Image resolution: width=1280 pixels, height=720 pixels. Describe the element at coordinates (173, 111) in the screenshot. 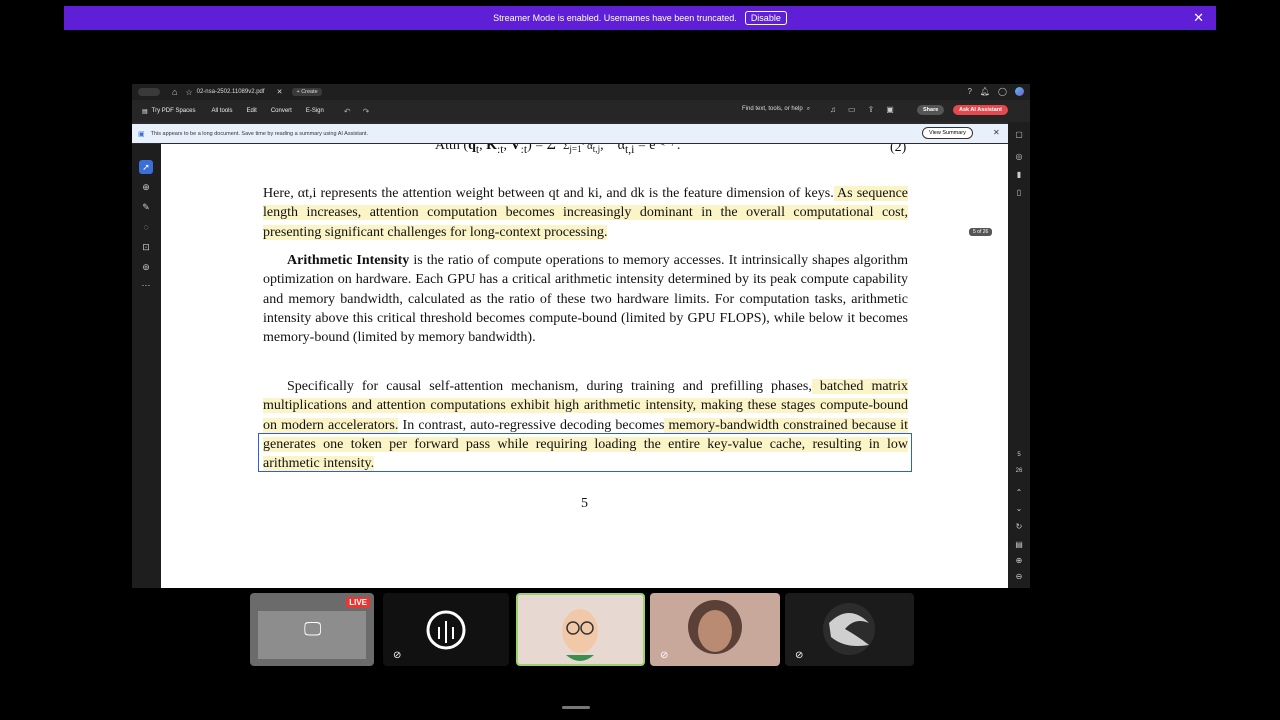

I see `spaces-label: Try PDF Spaces` at that location.